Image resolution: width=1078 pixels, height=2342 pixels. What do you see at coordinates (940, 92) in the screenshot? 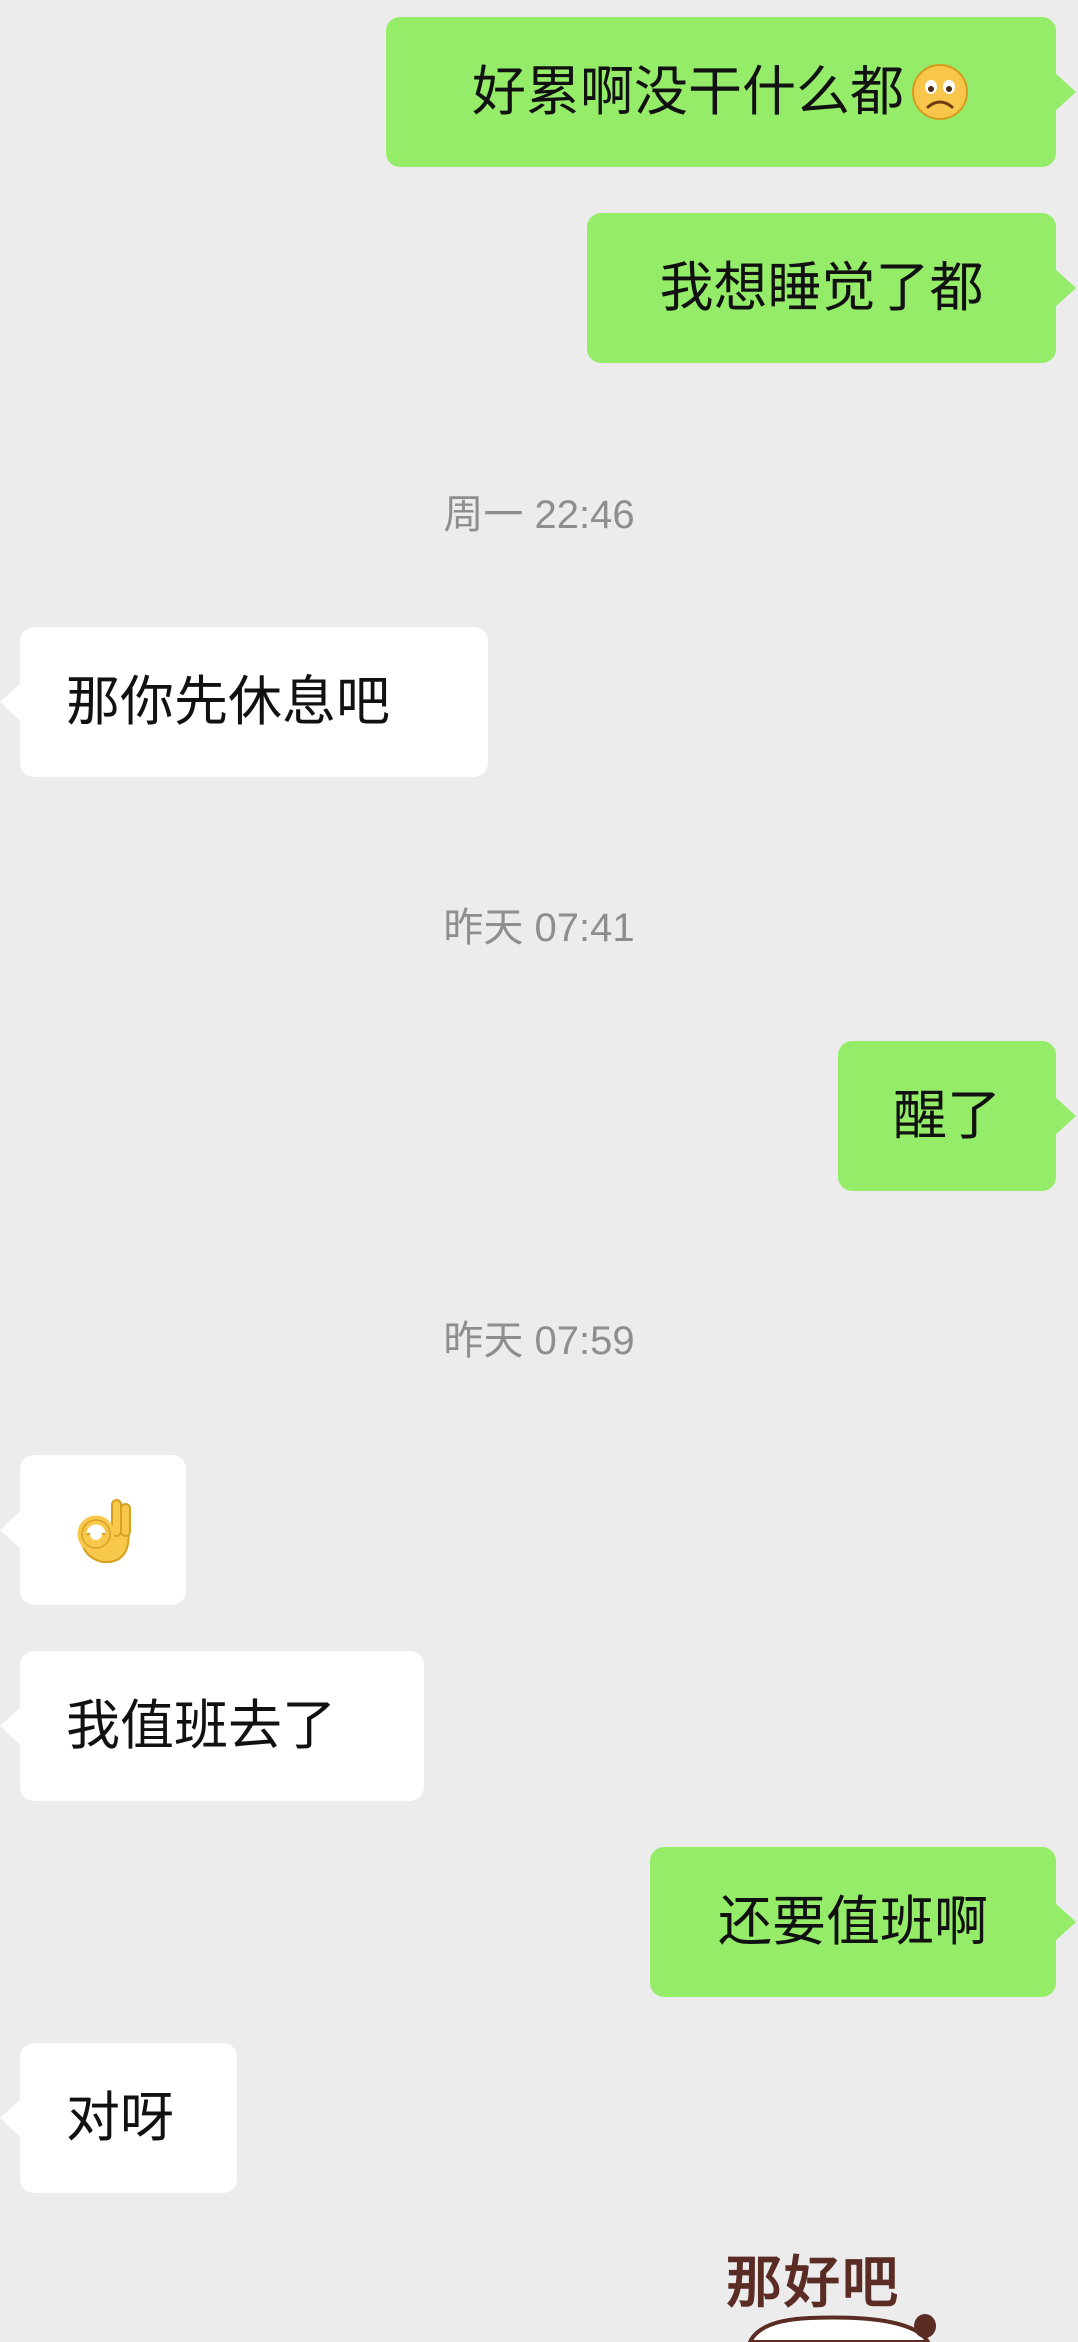
I see `sad-face-icon` at bounding box center [940, 92].